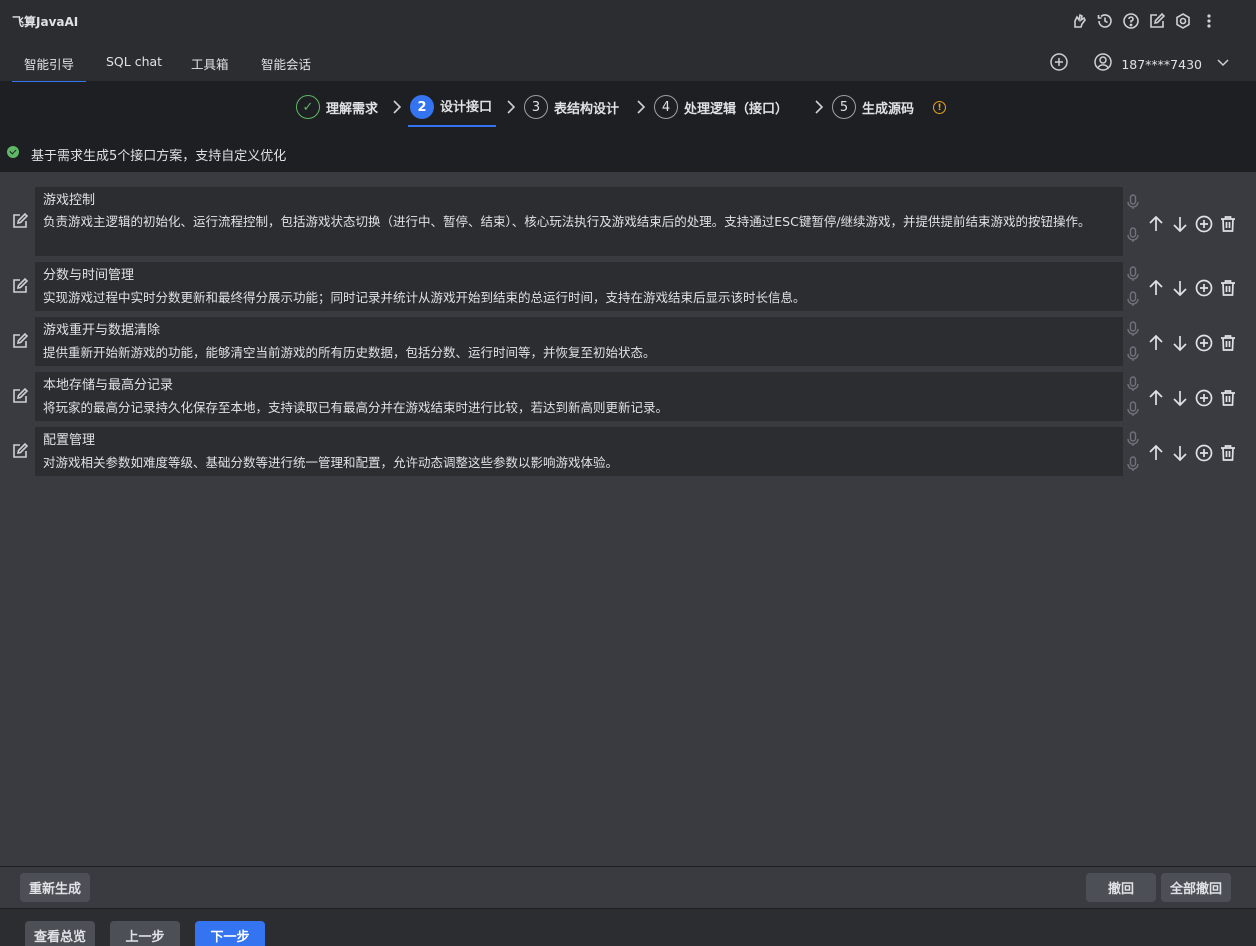 The image size is (1256, 946). What do you see at coordinates (60, 933) in the screenshot?
I see `overview-button: 查看总览` at bounding box center [60, 933].